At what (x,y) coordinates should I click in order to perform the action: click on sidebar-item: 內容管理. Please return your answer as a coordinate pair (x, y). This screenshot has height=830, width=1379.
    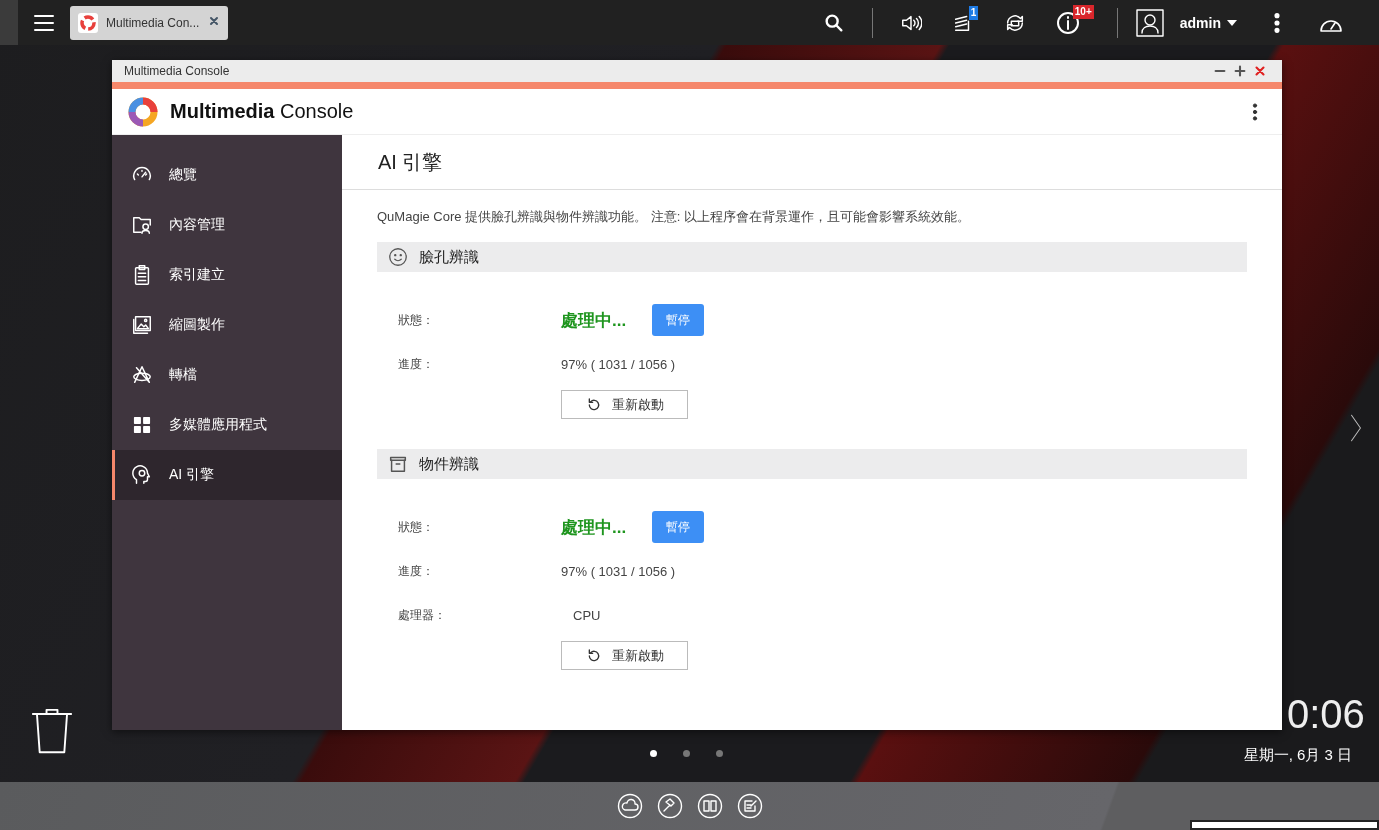
    Looking at the image, I should click on (227, 225).